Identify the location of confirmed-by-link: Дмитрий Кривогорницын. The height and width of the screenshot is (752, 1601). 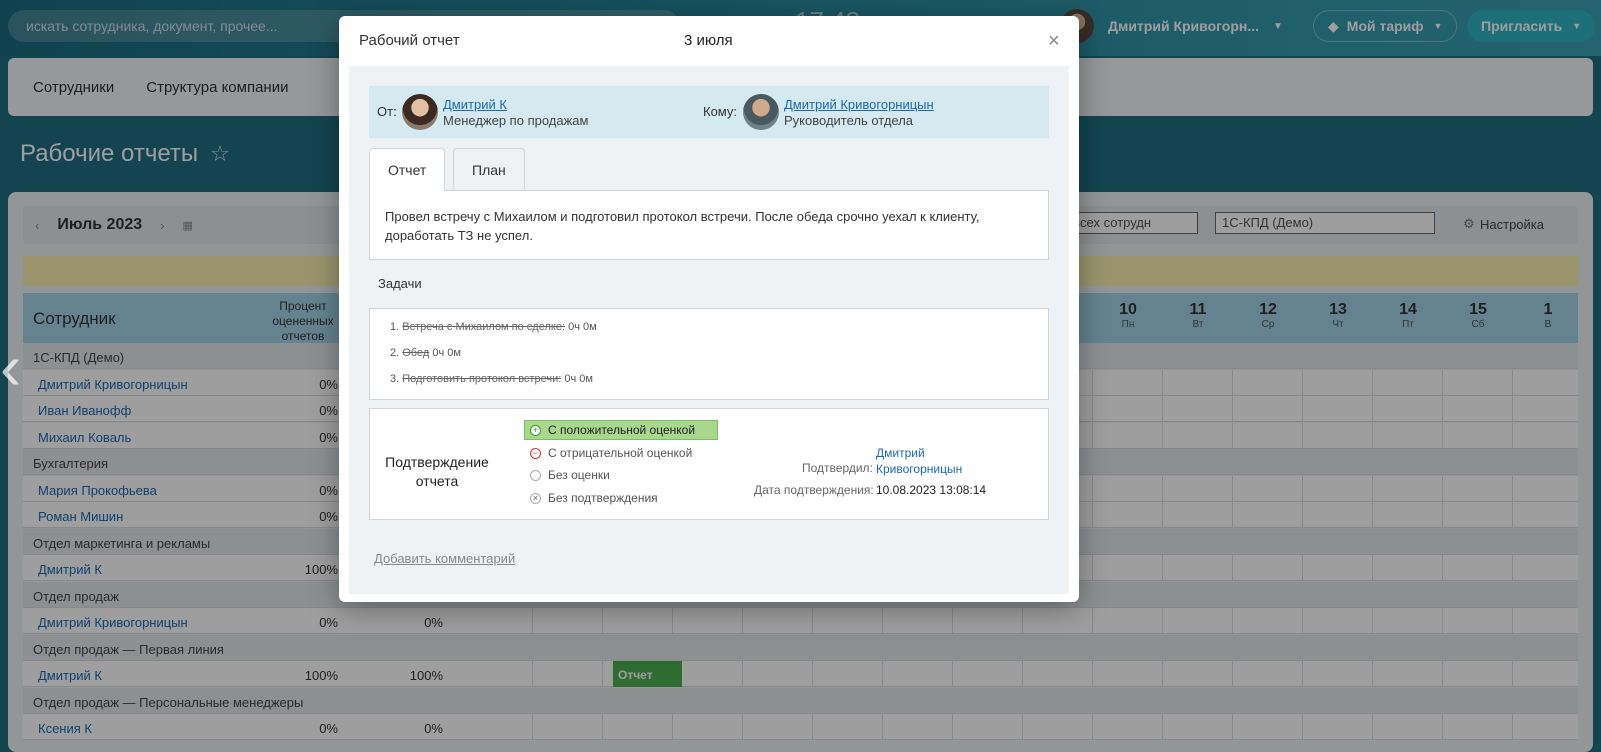
(931, 461).